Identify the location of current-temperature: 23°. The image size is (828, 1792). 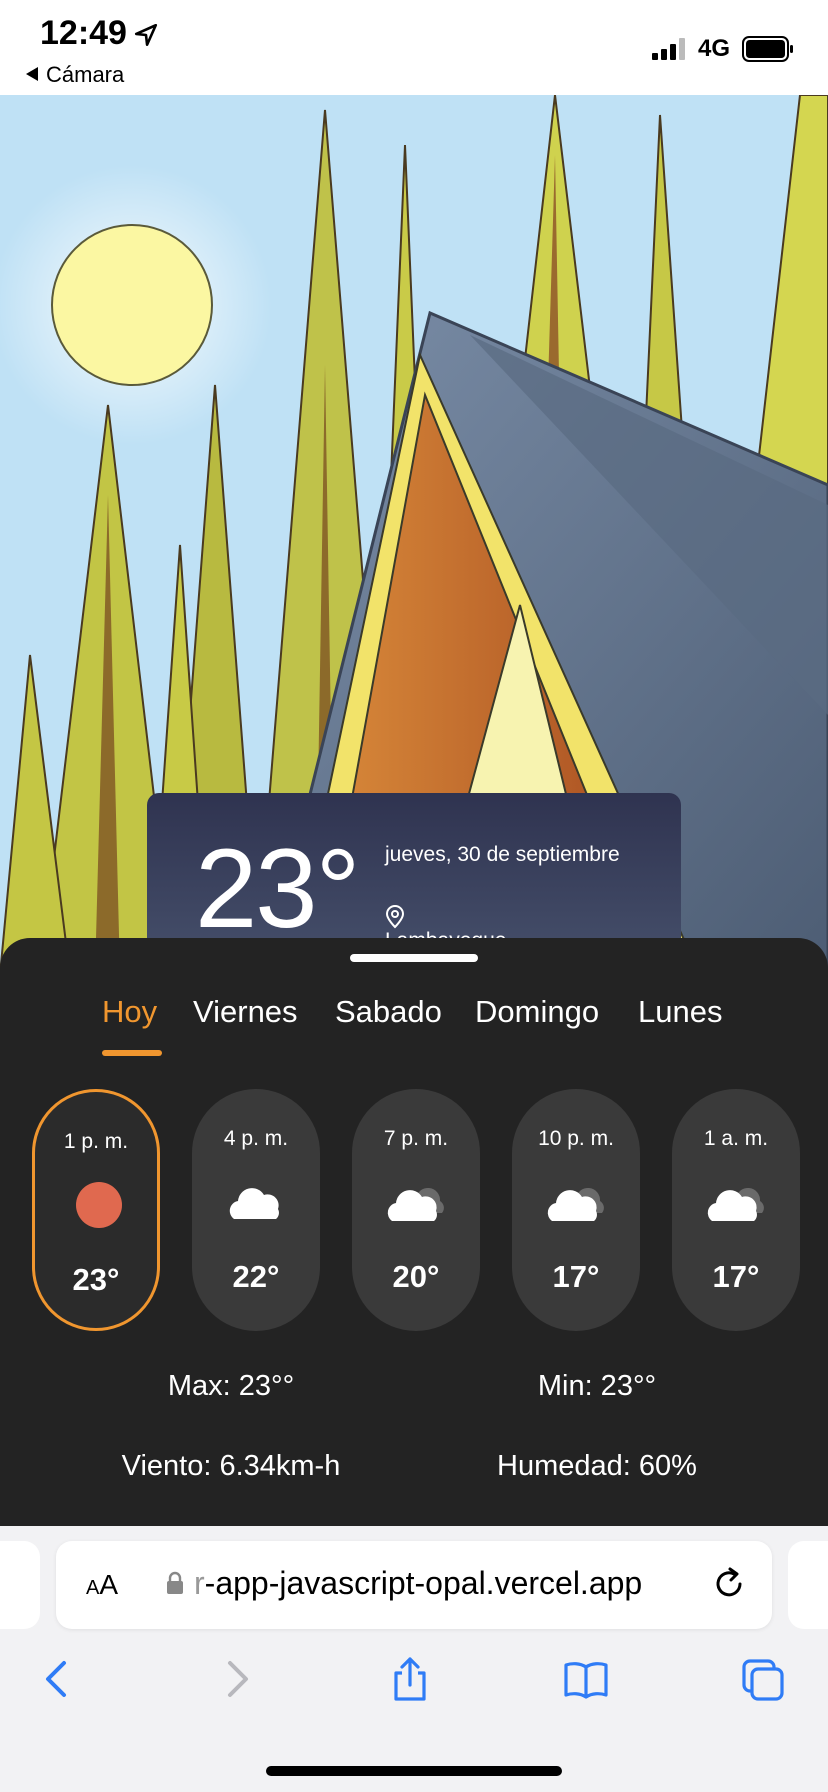
(277, 888).